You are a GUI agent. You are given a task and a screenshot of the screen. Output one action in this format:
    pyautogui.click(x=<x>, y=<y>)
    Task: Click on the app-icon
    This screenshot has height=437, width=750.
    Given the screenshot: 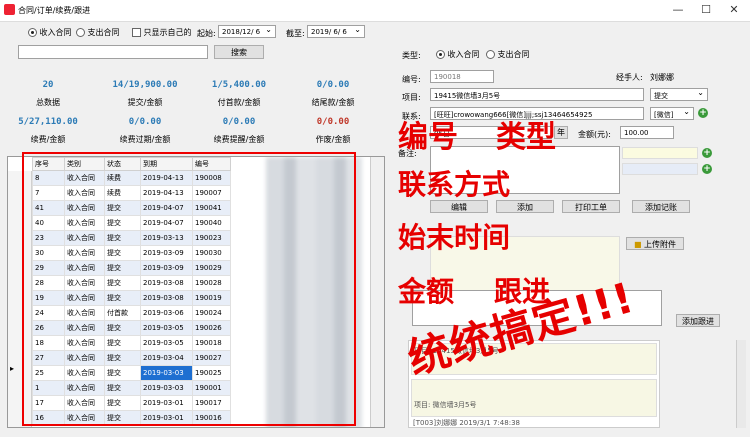 What is the action you would take?
    pyautogui.click(x=9, y=9)
    